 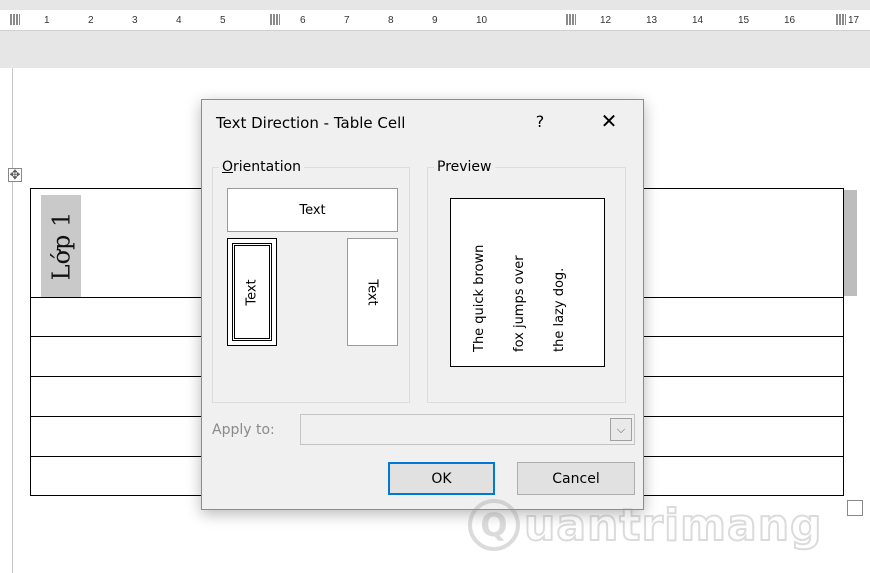 I want to click on table-cell: Lớp 1, so click(x=61, y=246).